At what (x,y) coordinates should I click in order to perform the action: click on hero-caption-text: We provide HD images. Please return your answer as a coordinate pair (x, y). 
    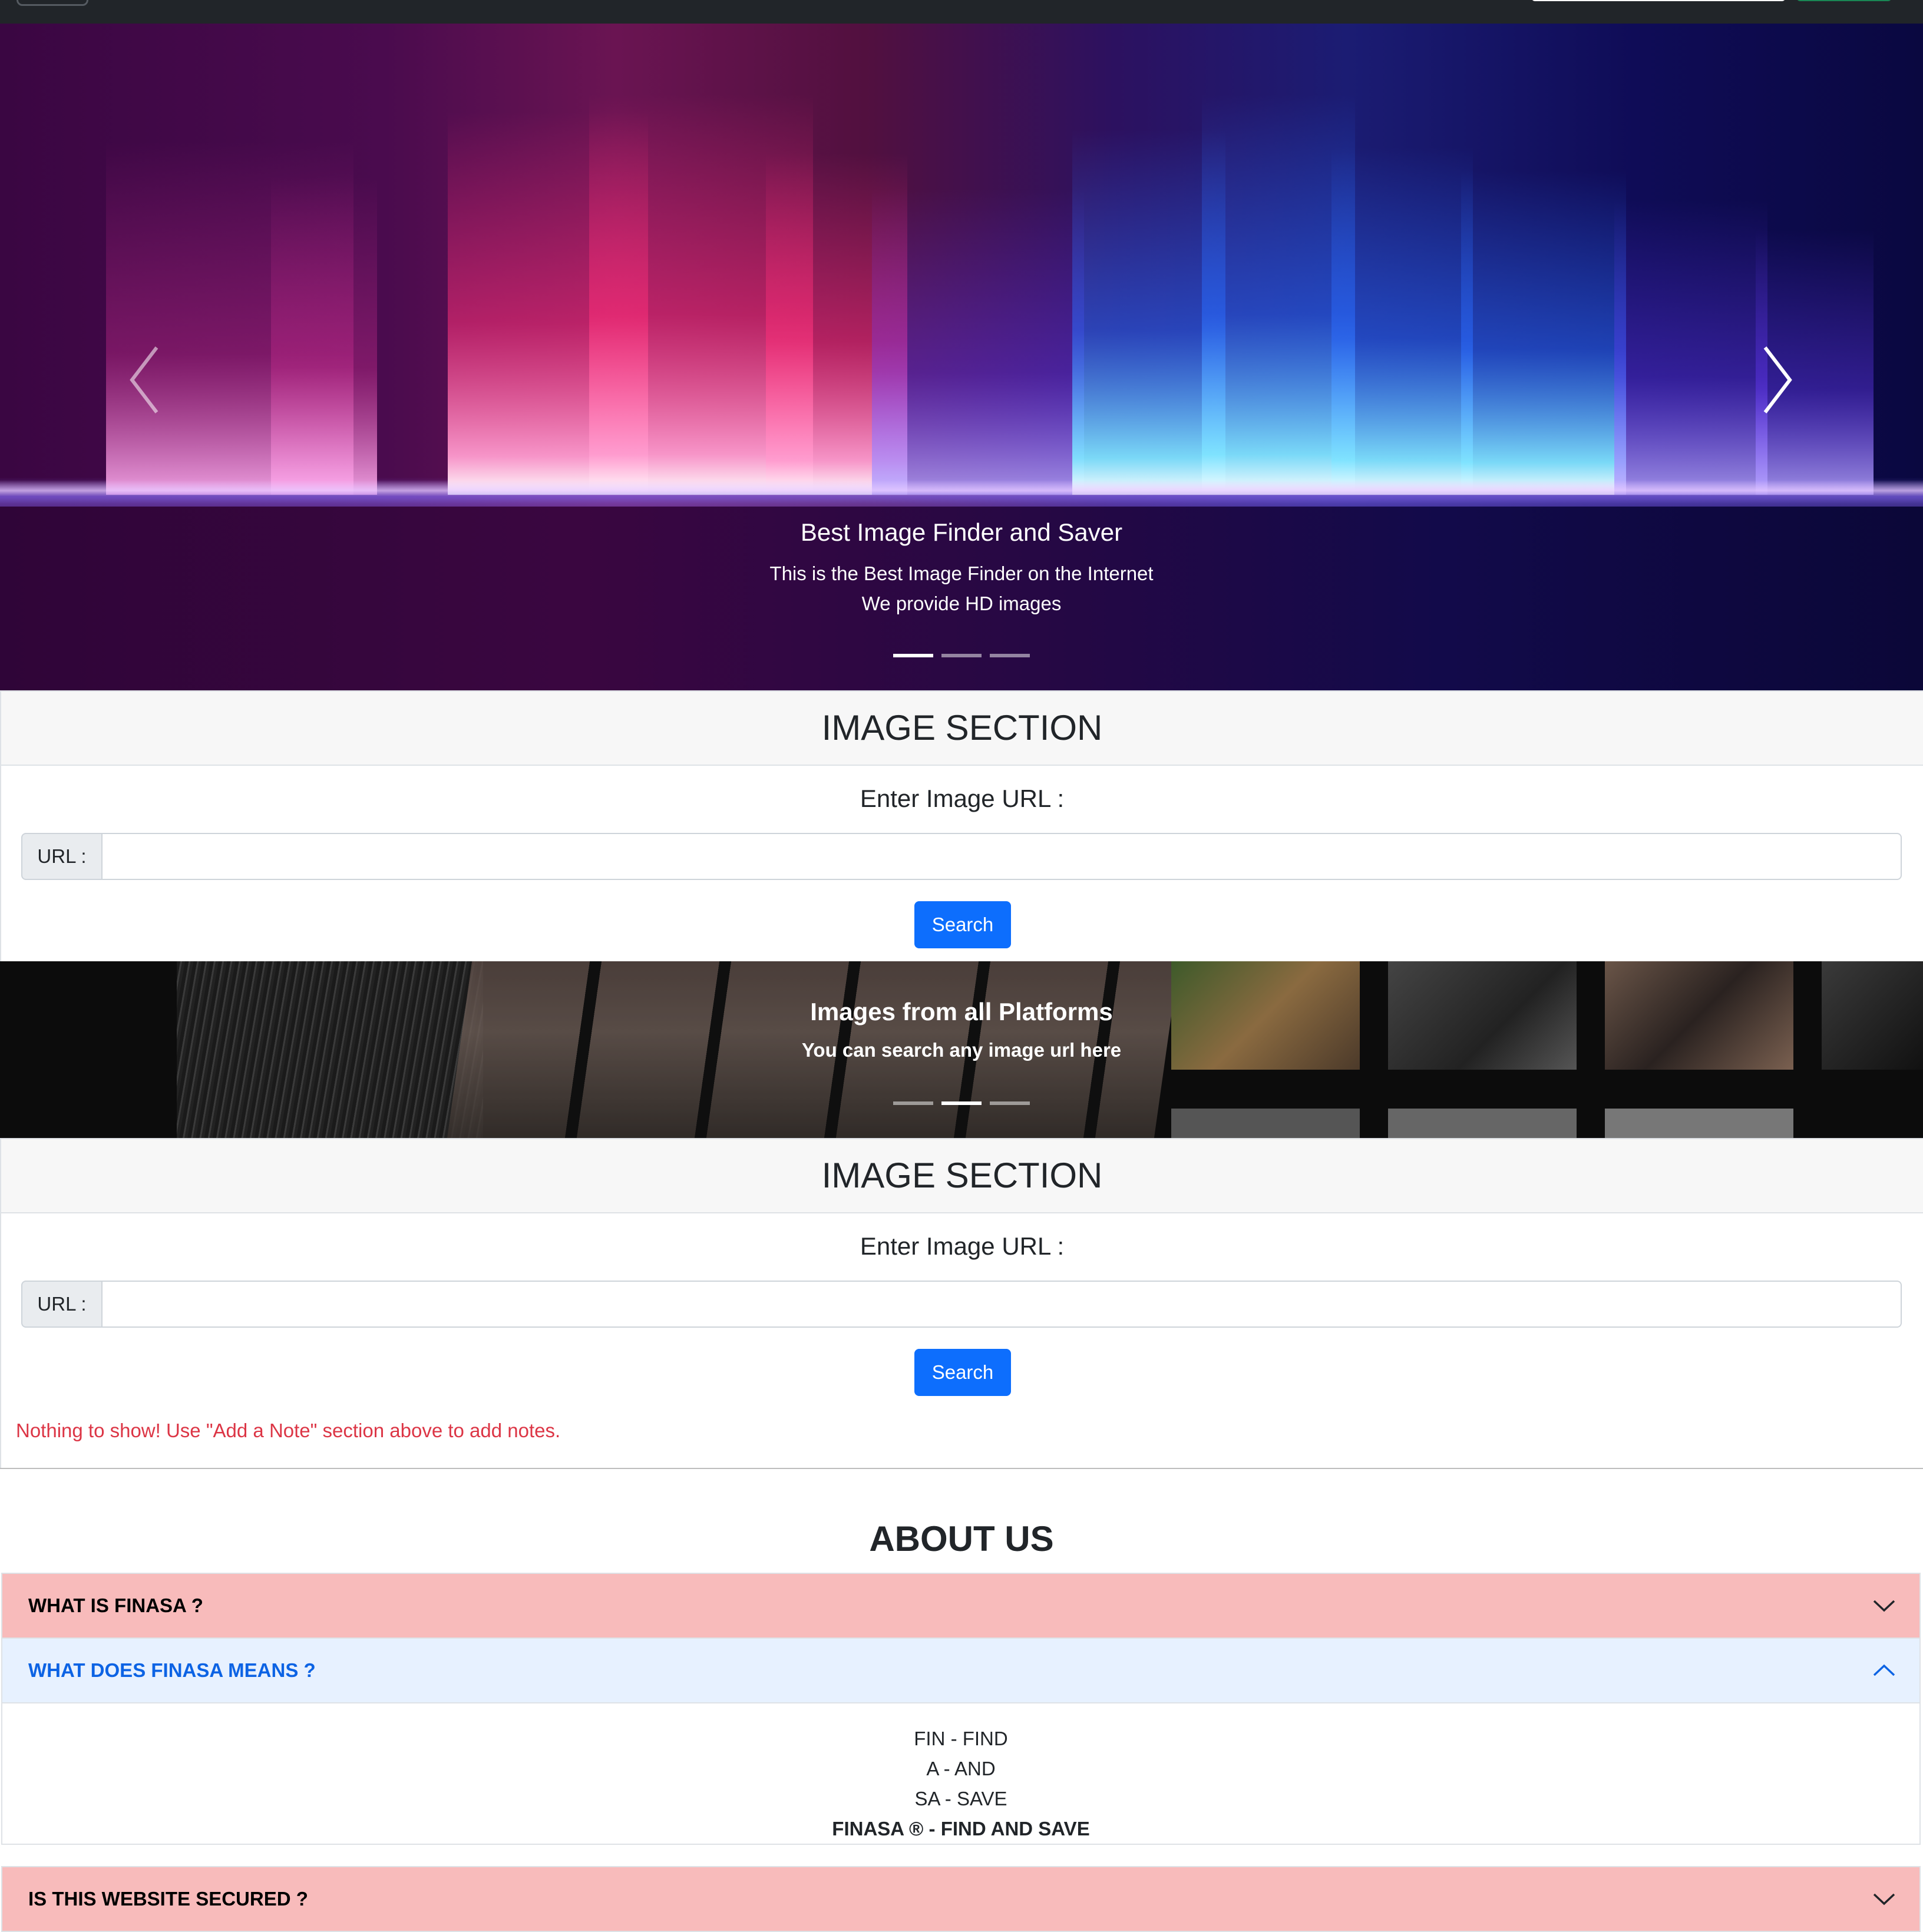
    Looking at the image, I should click on (961, 603).